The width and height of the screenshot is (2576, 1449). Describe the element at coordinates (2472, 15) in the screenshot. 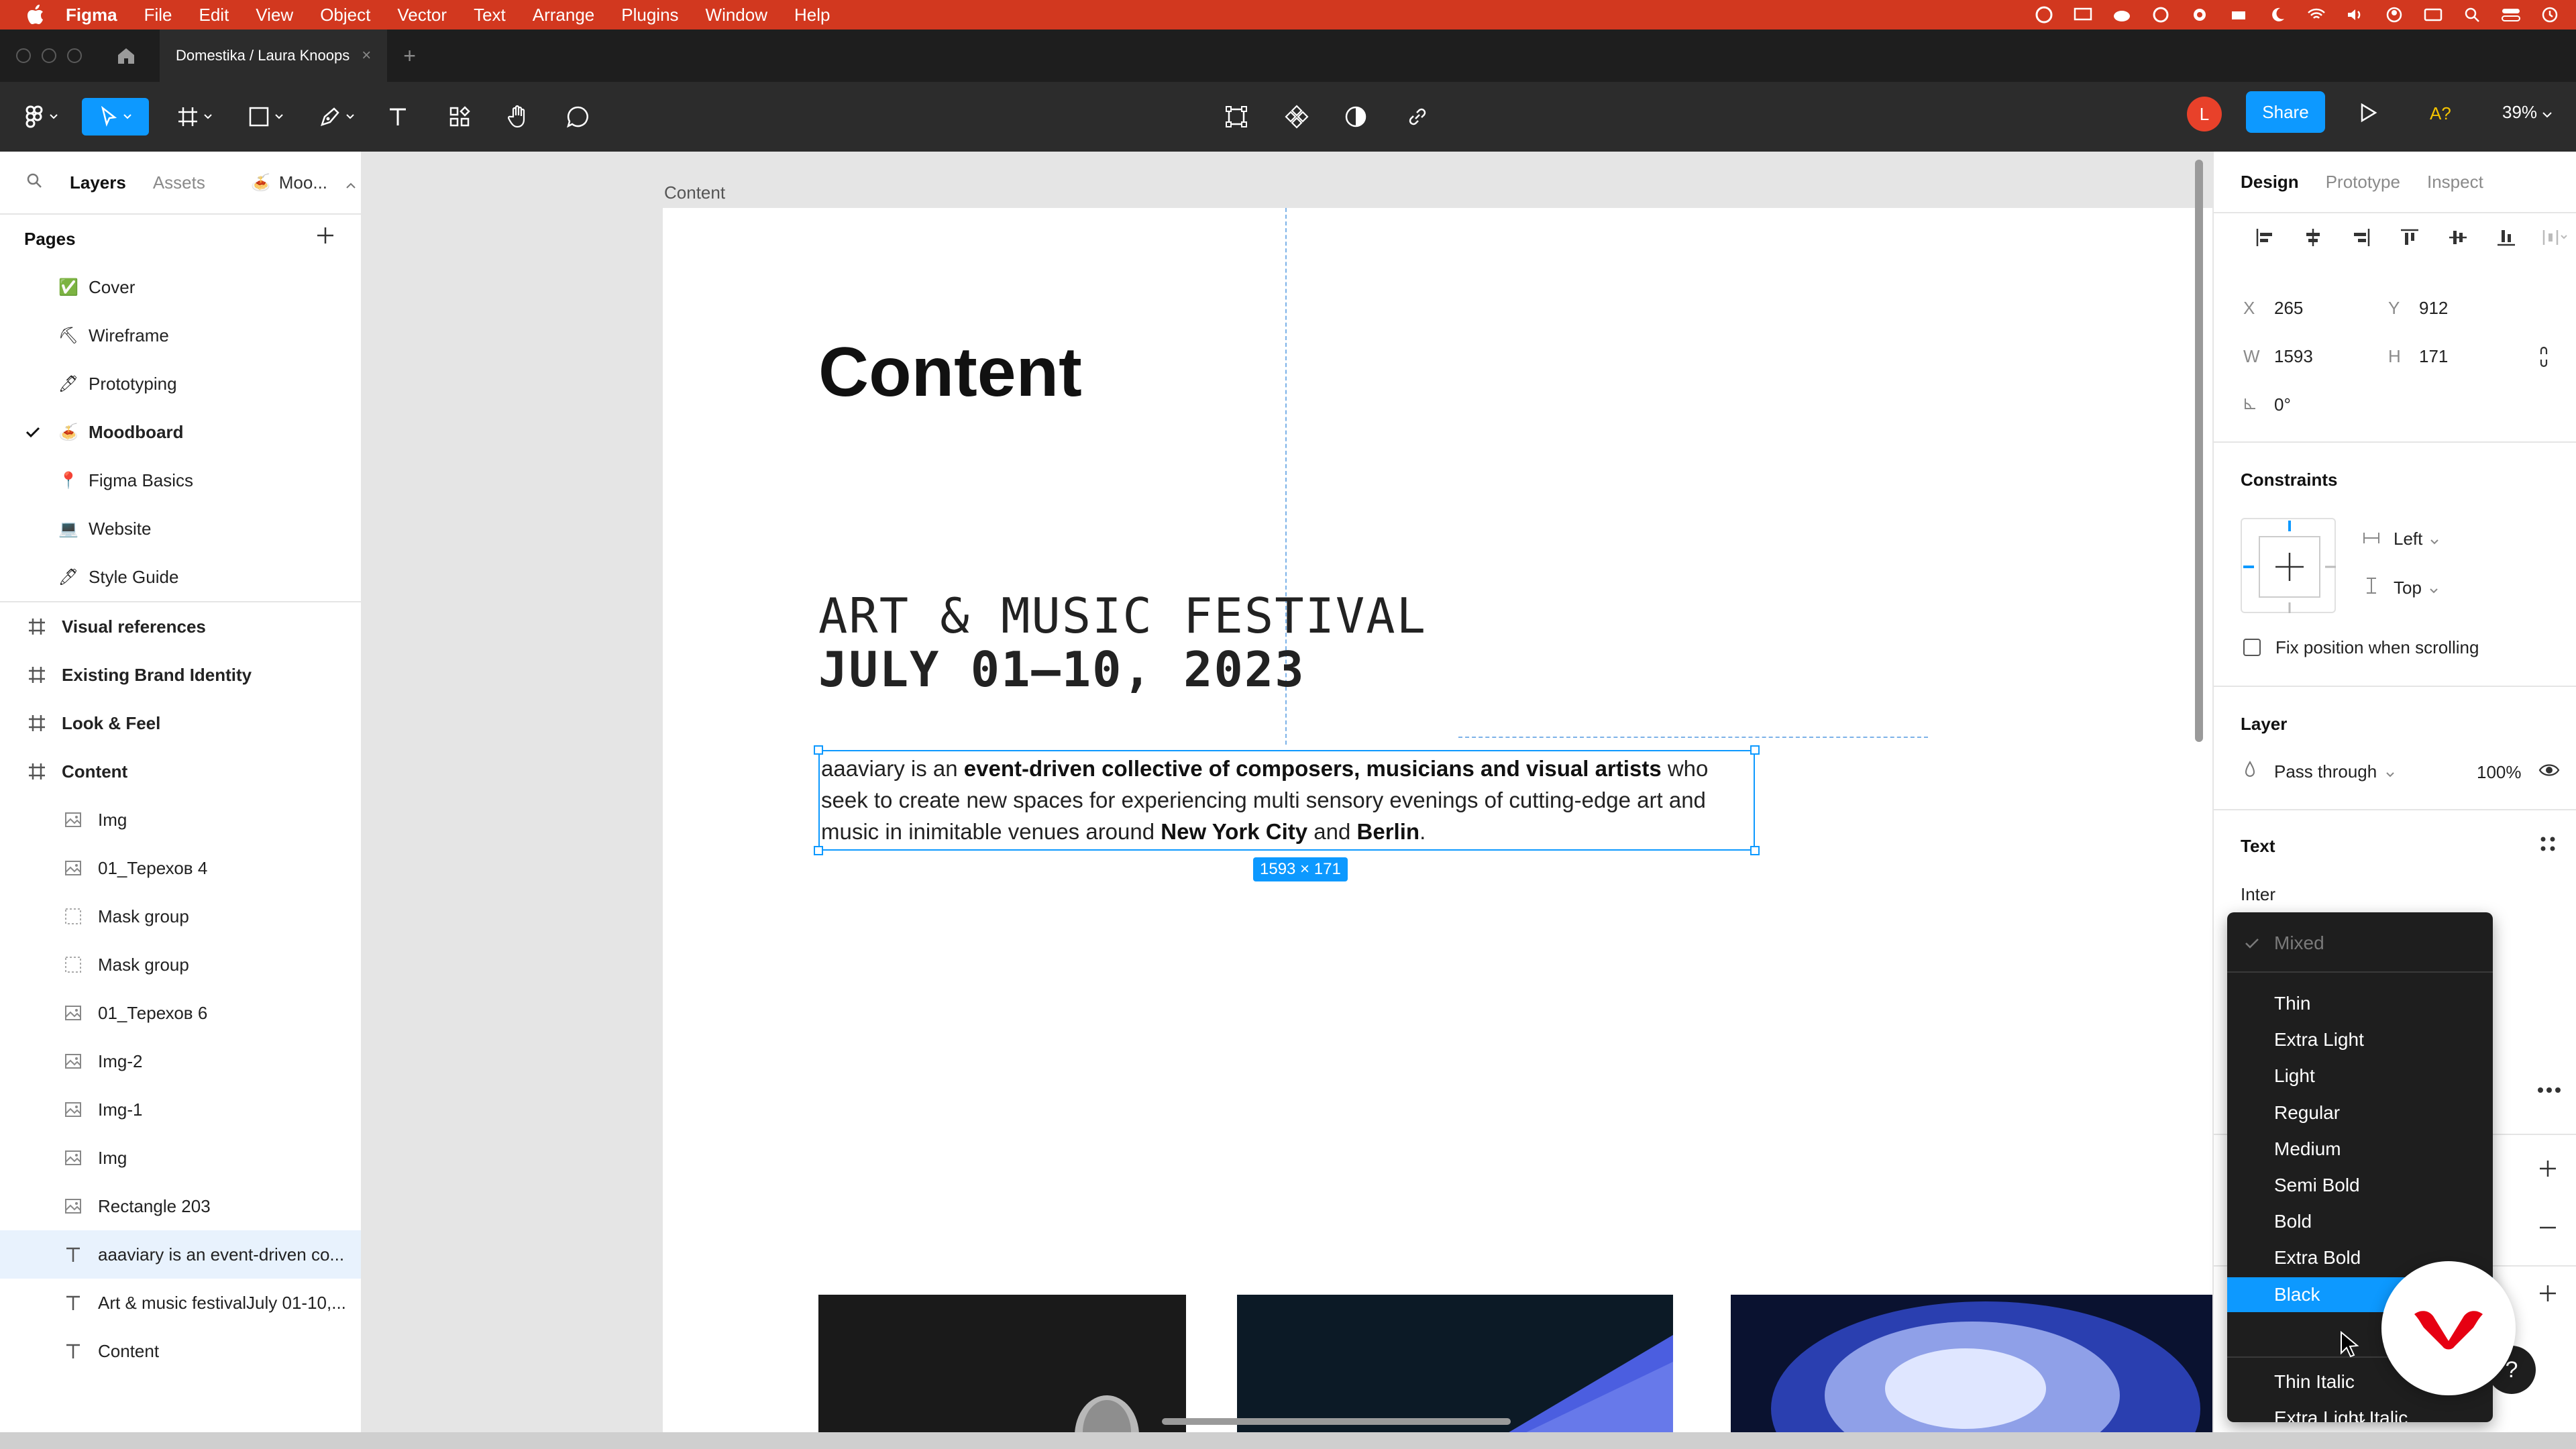

I see `search-icon` at that location.